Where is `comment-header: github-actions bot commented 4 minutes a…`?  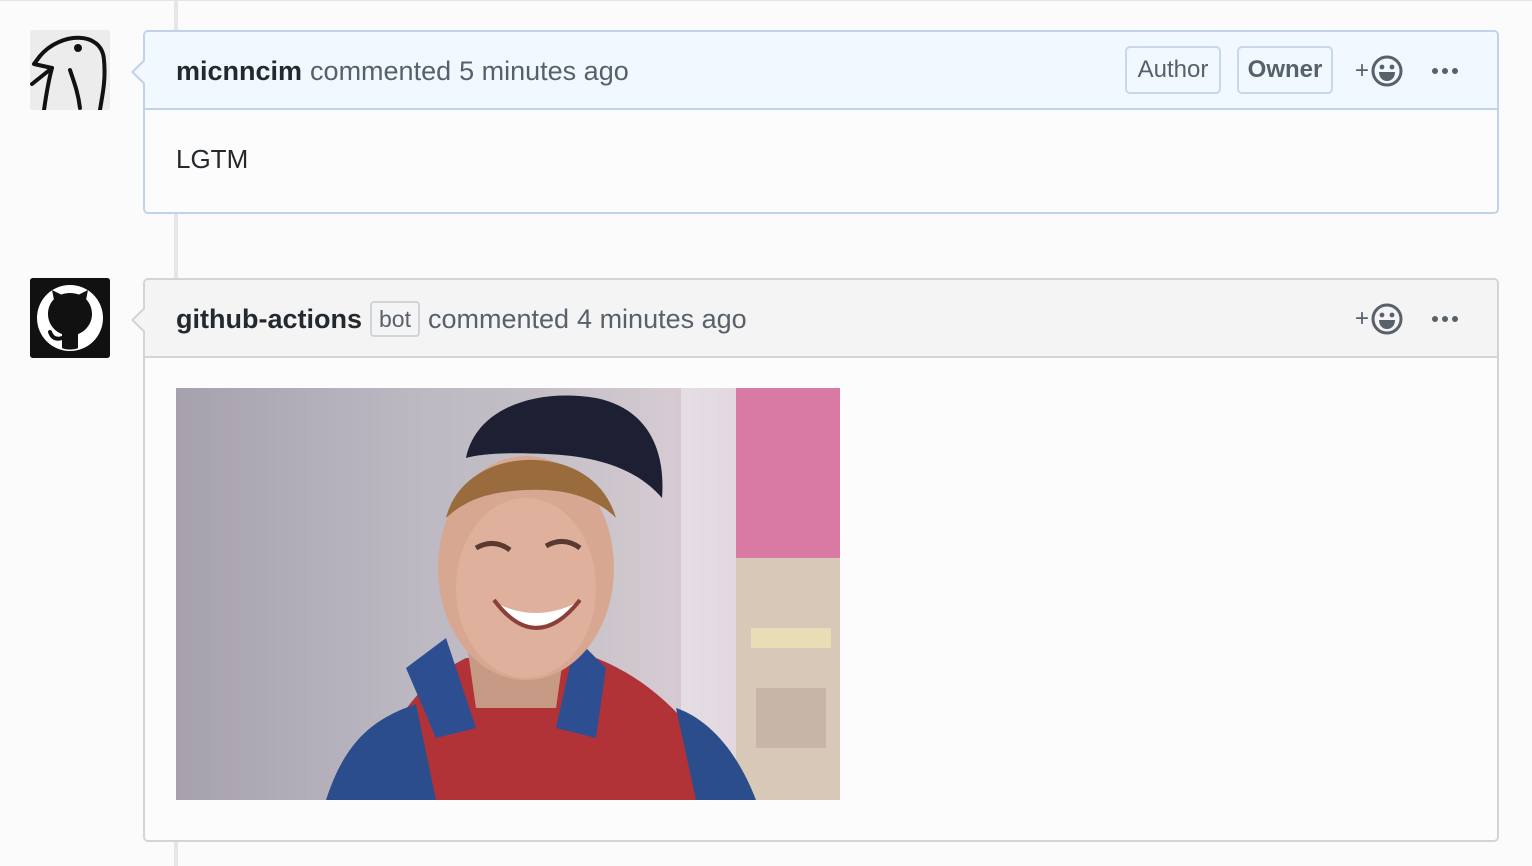 comment-header: github-actions bot commented 4 minutes a… is located at coordinates (814, 319).